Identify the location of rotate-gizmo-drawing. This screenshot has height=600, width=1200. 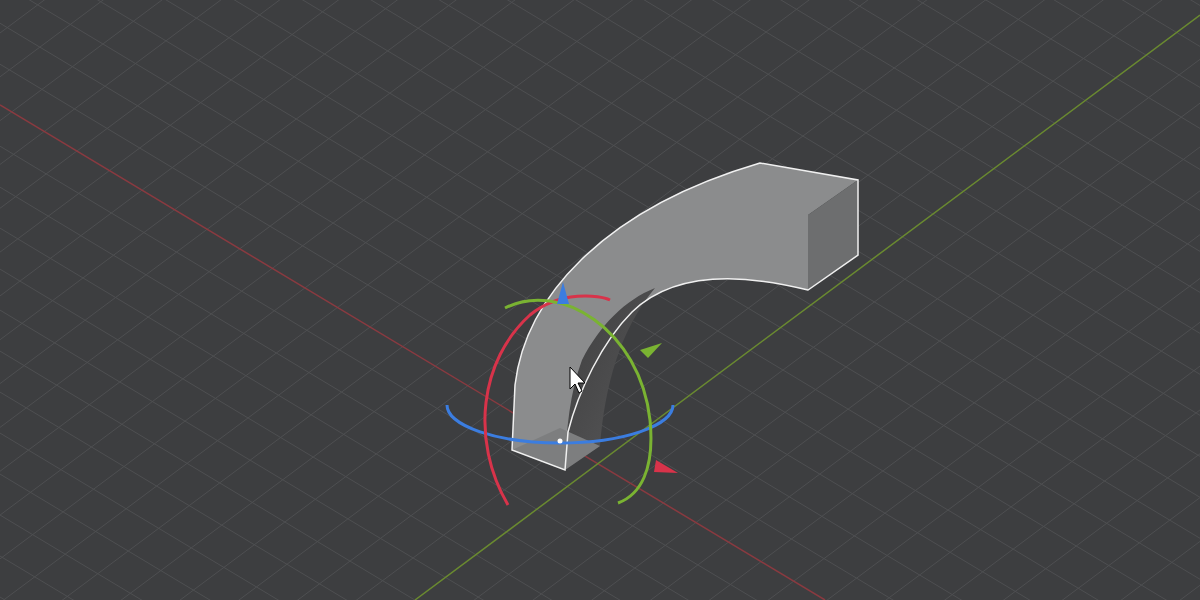
(561, 394).